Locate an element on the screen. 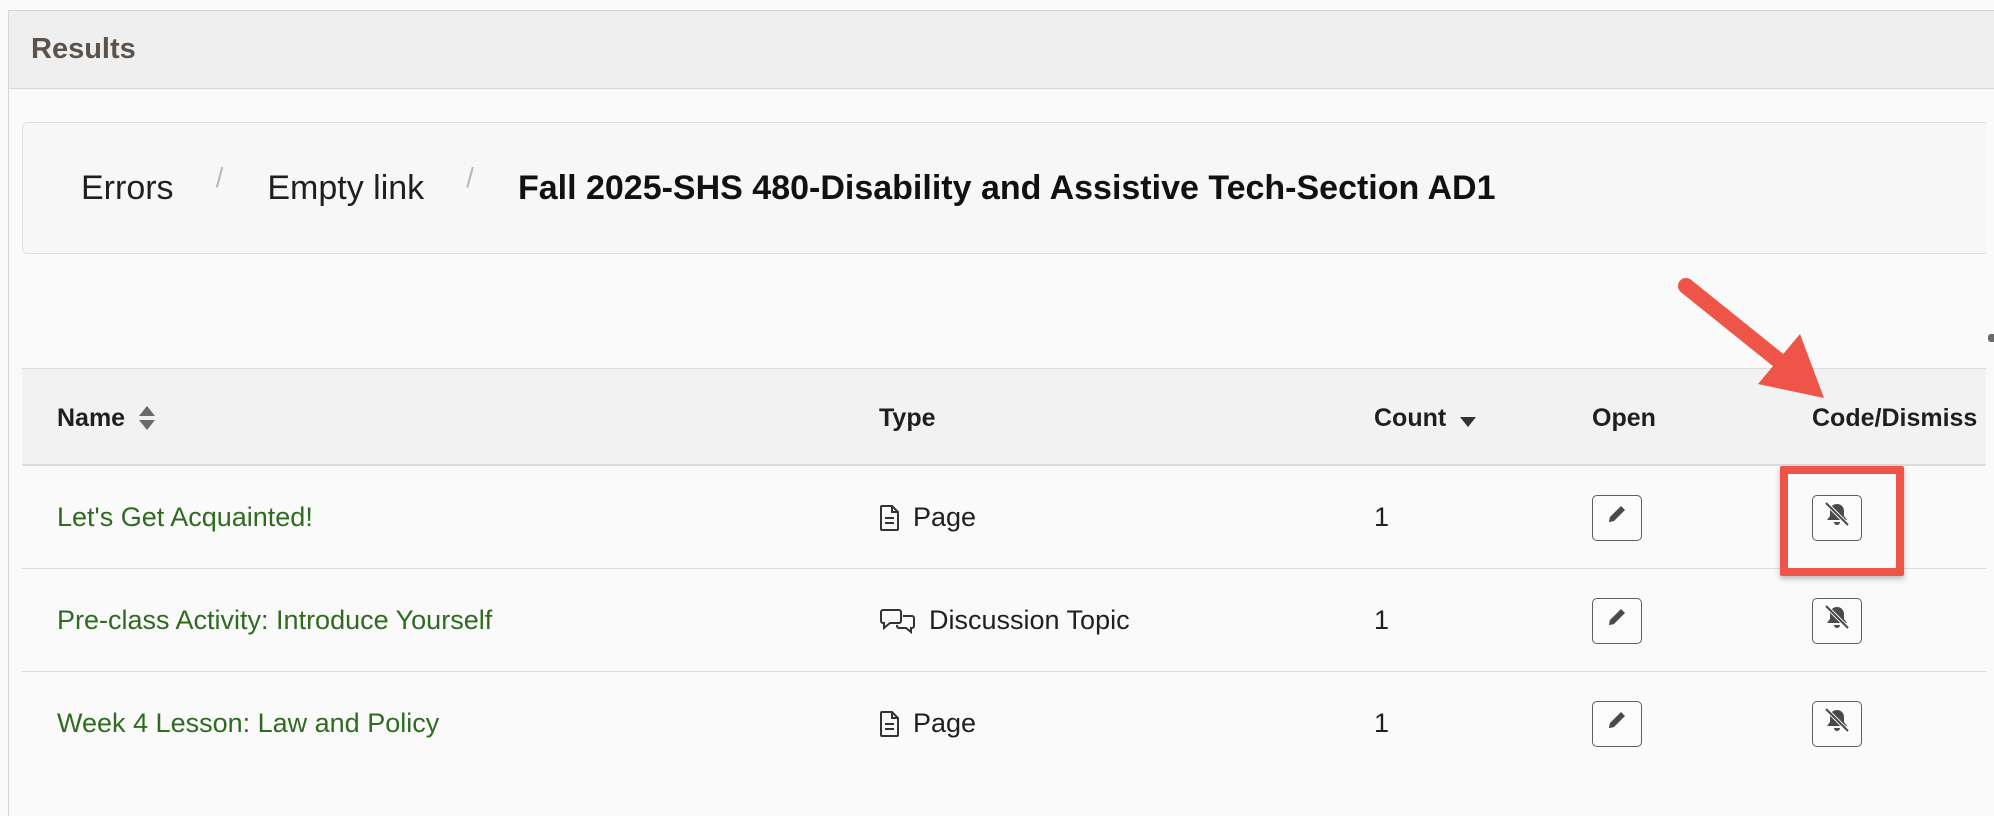 This screenshot has height=816, width=1994. item-name-link: Pre-class Activity: Introduce Yourself is located at coordinates (274, 620).